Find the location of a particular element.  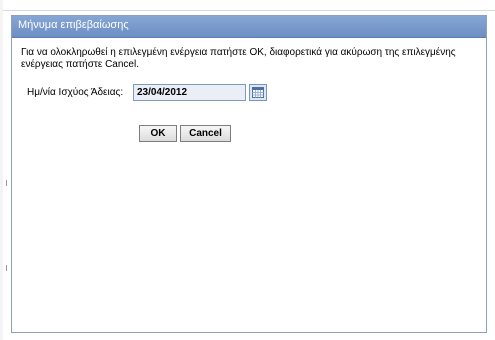

cancel-button: Cancel is located at coordinates (205, 133).